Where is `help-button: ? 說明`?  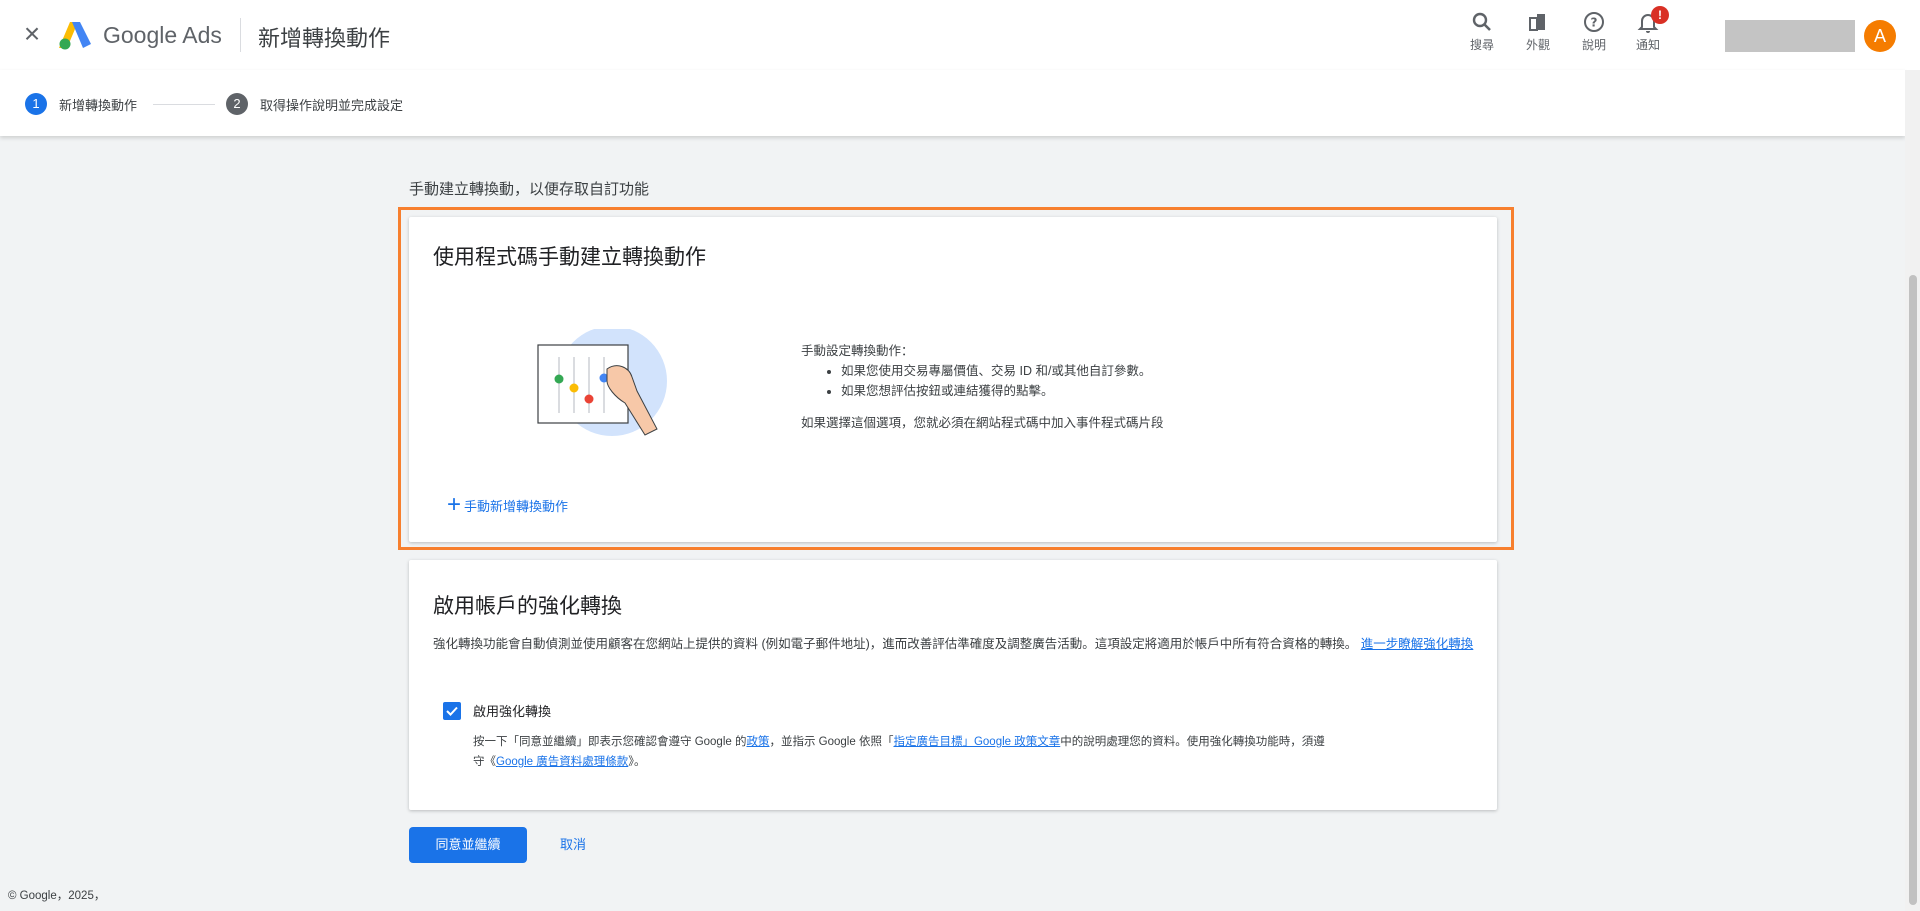
help-button: ? 說明 is located at coordinates (1594, 31).